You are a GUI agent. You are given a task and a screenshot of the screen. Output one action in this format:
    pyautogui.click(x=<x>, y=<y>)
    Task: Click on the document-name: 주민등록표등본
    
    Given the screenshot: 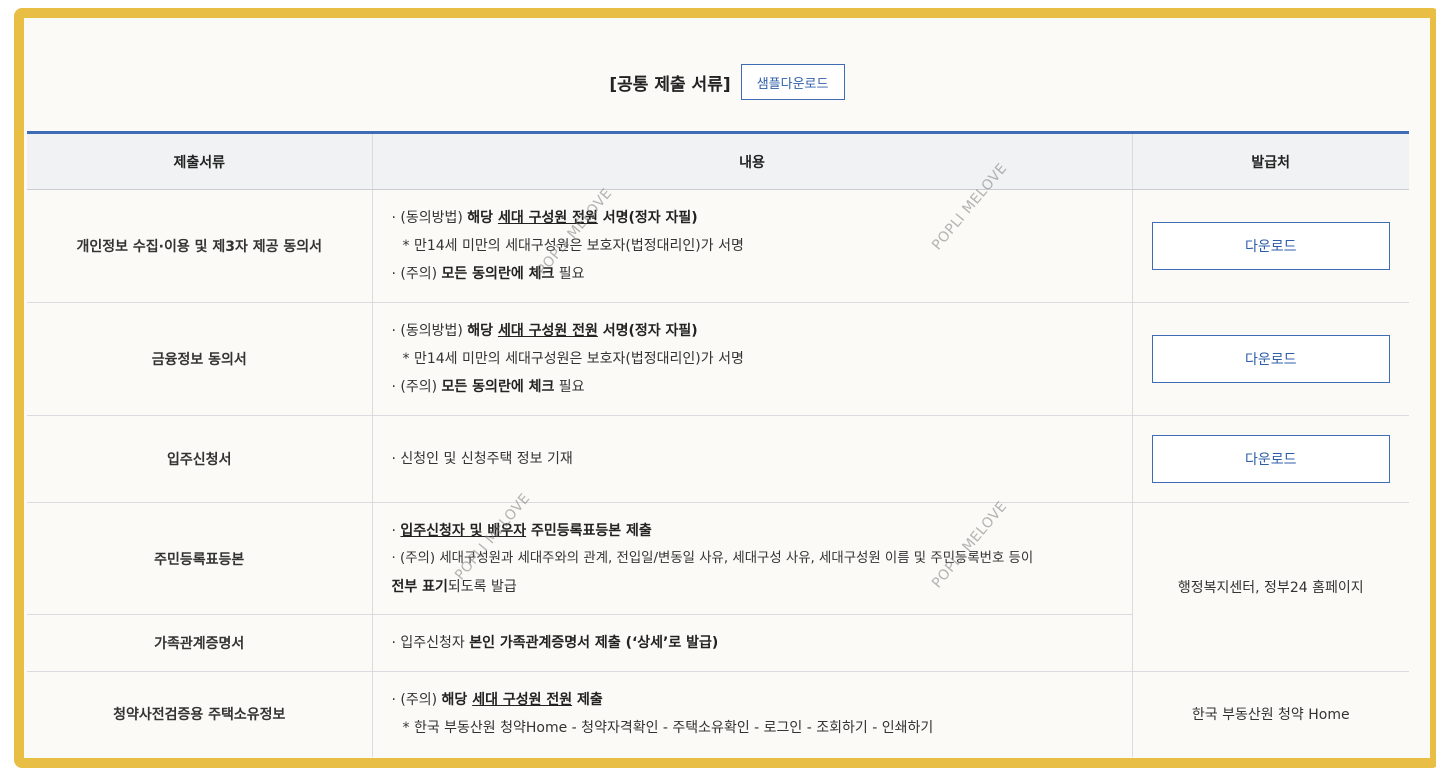 What is the action you would take?
    pyautogui.click(x=199, y=558)
    